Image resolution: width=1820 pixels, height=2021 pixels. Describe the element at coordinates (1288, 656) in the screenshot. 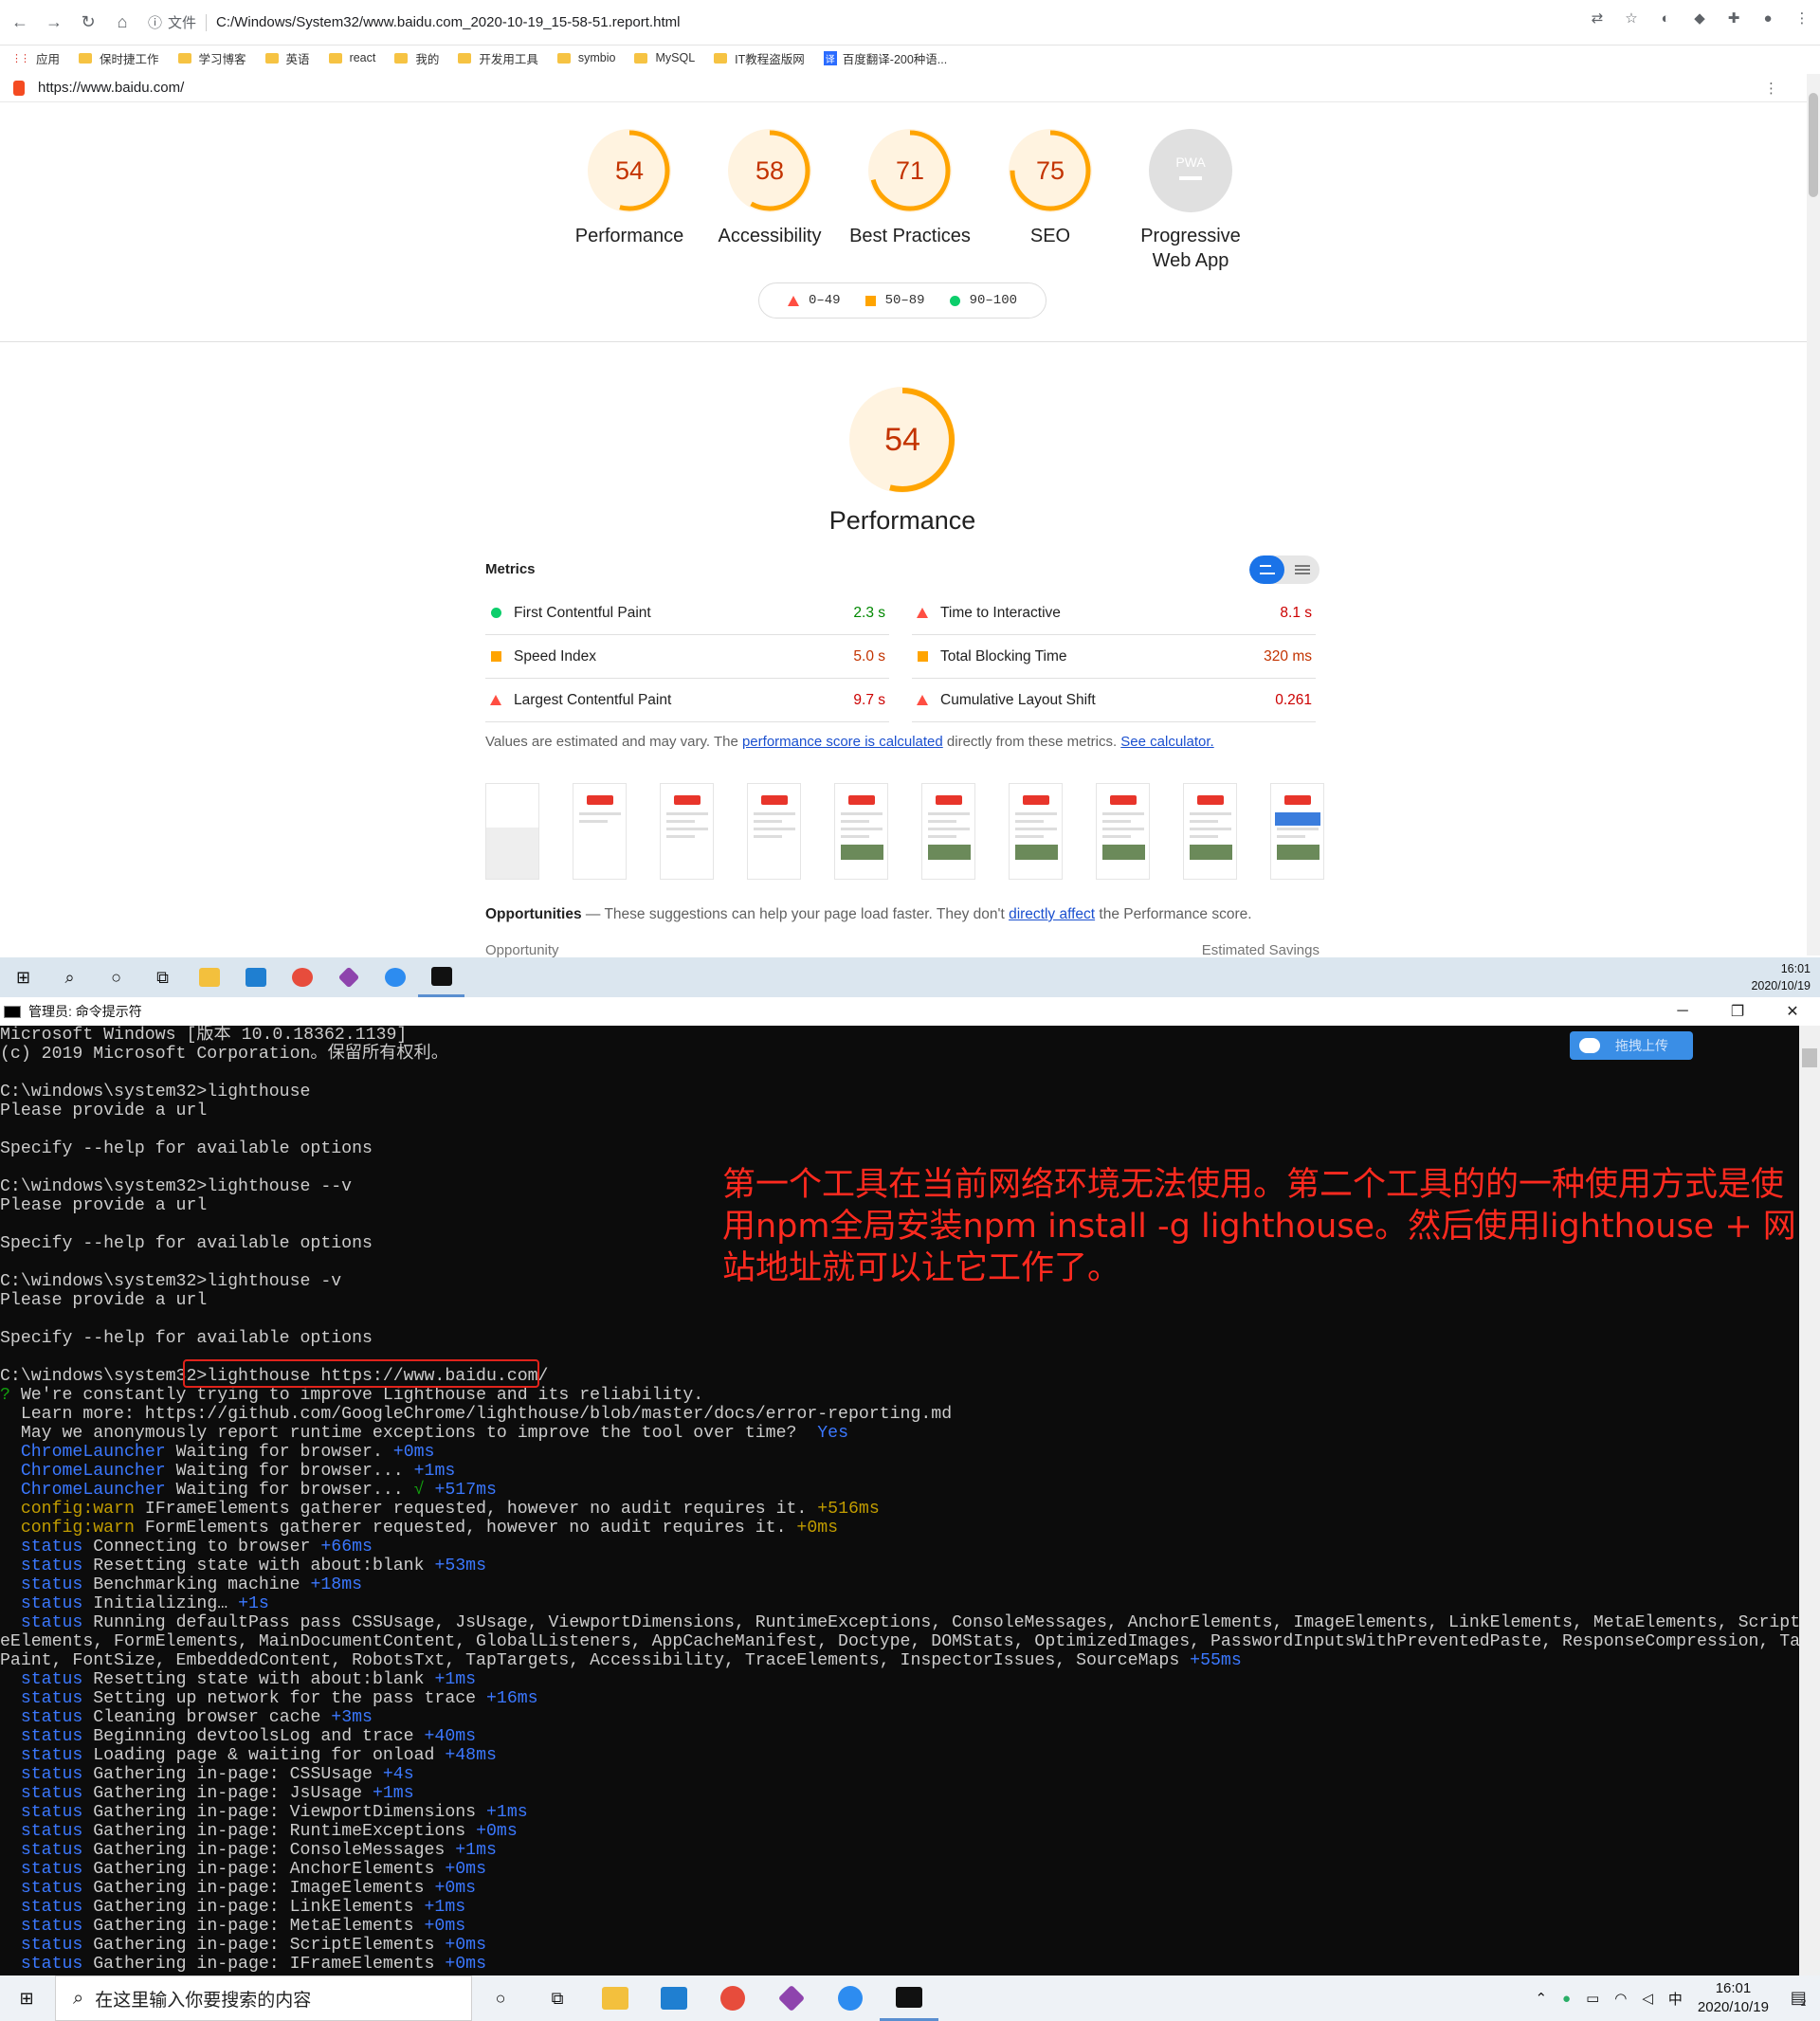

I see `metric-value: 320 ms` at that location.